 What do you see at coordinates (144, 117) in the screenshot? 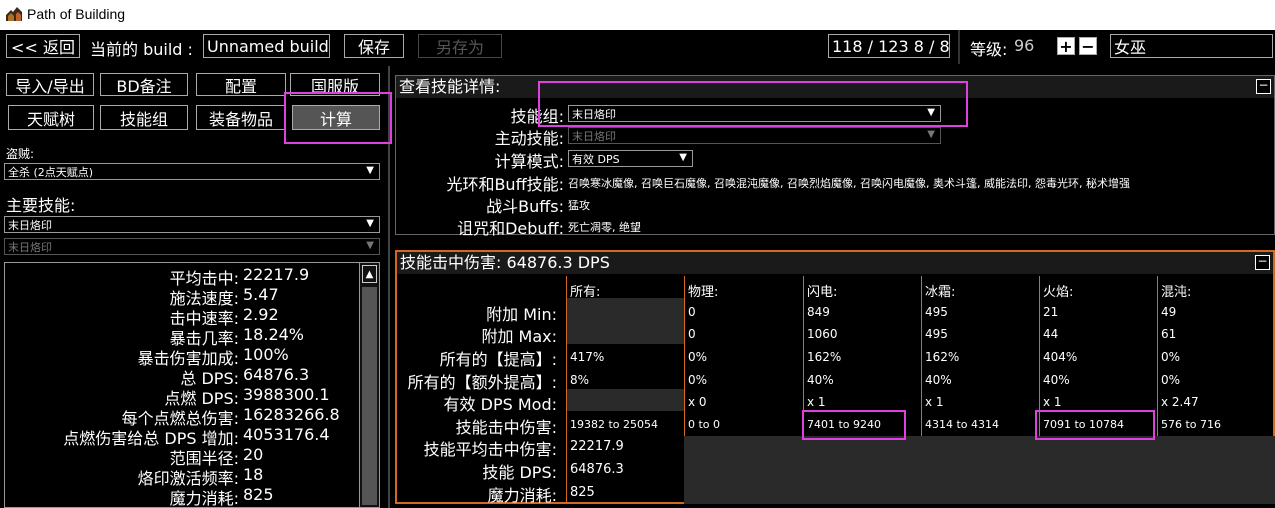
I see `skills-tab: 技能组` at bounding box center [144, 117].